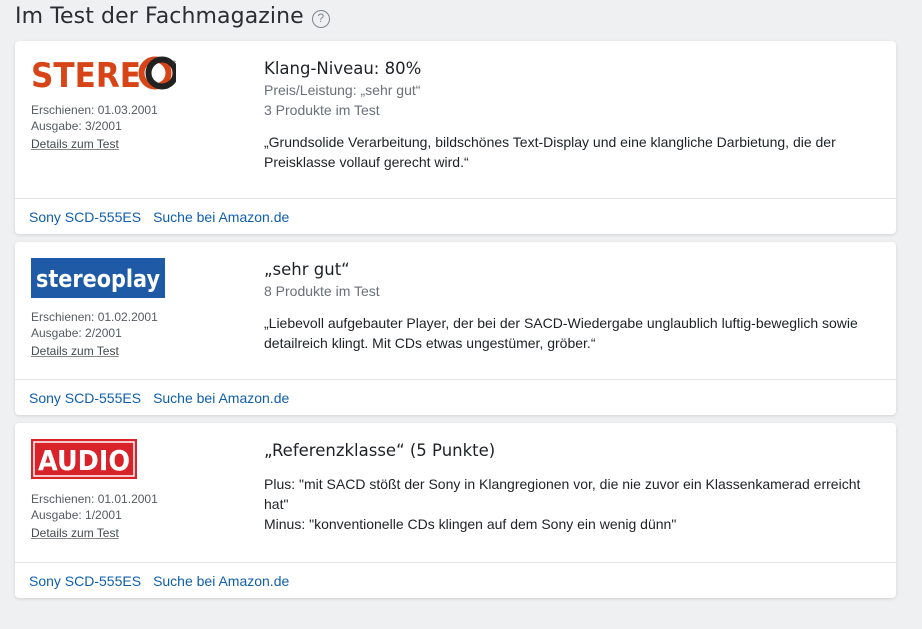 The width and height of the screenshot is (922, 629). I want to click on svg-text: AUDIO, so click(84, 460).